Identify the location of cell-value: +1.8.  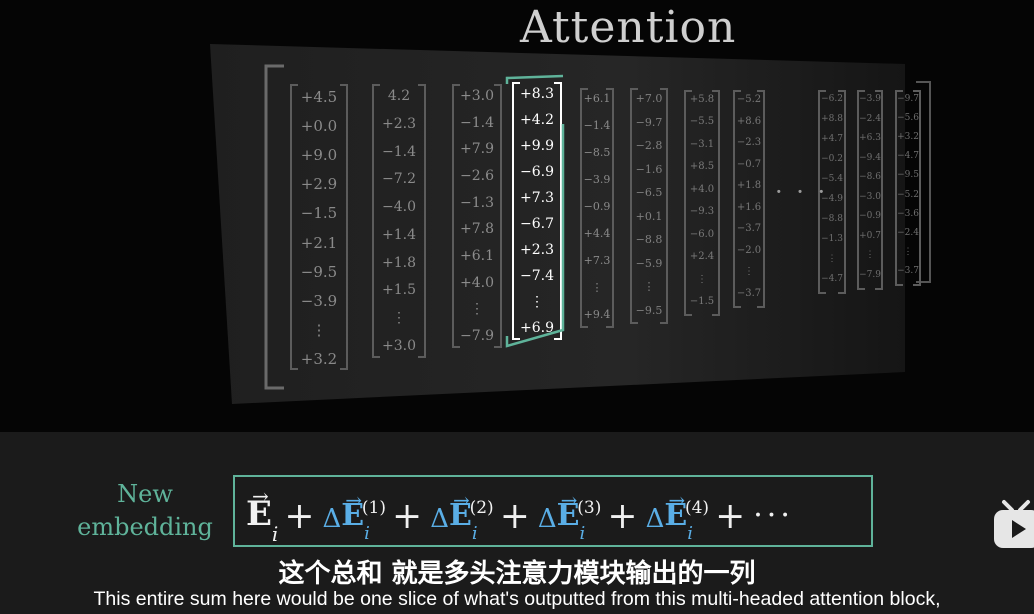
(749, 186).